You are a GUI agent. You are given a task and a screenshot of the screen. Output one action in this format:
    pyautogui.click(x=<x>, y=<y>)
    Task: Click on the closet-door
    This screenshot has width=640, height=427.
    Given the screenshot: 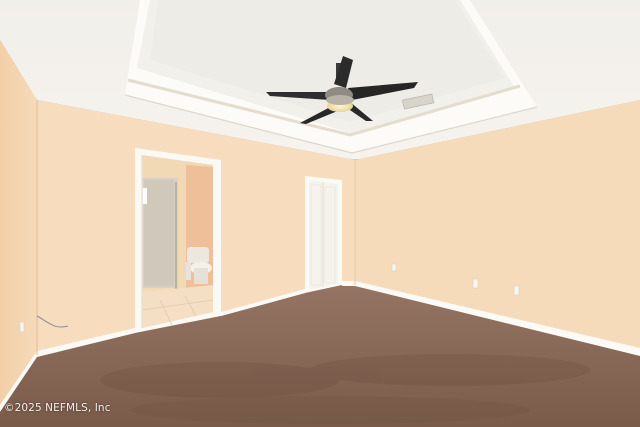 What is the action you would take?
    pyautogui.click(x=323, y=234)
    